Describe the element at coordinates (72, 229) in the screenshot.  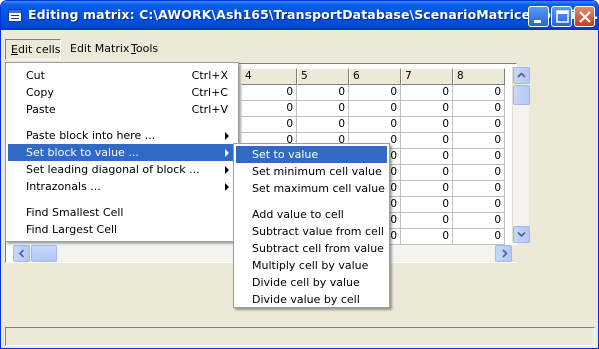
I see `menu-item-find-largest-cell-label: Find Largest Cell` at that location.